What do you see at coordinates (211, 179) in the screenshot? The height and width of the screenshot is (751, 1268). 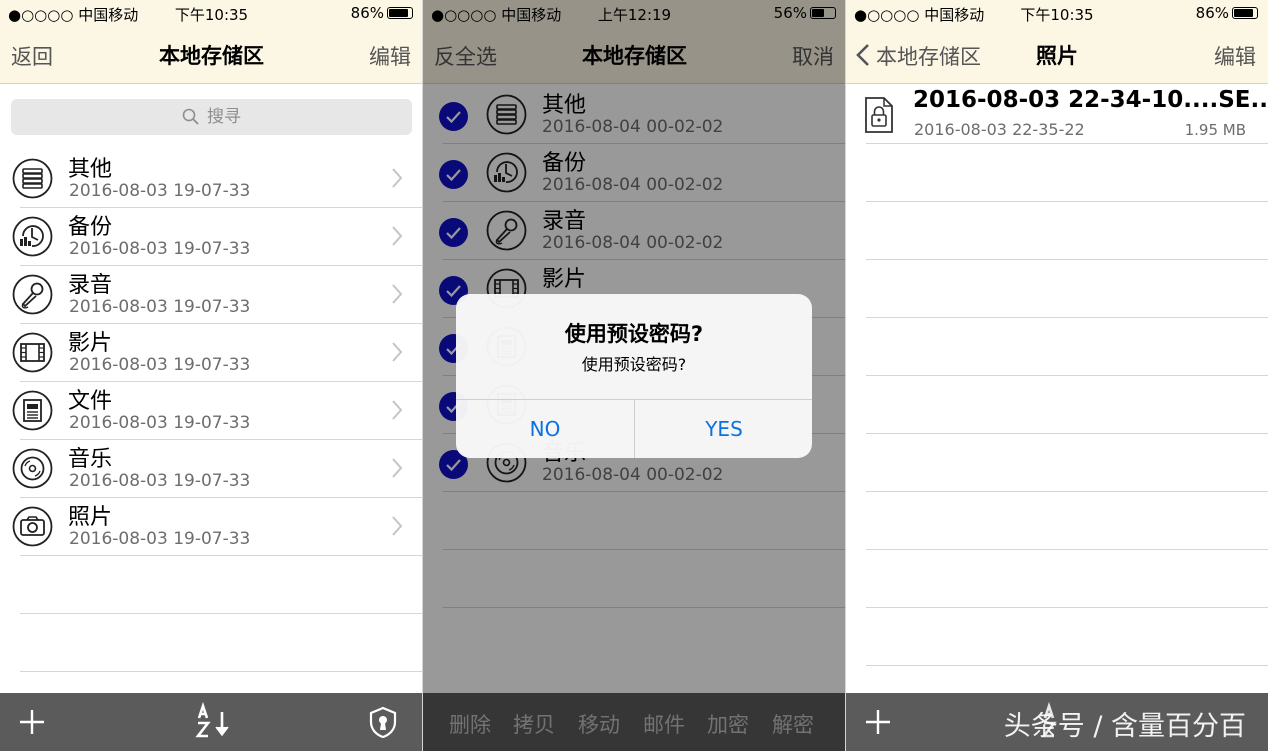 I see `list-item: 其他 2016-08-03 19-07-33` at bounding box center [211, 179].